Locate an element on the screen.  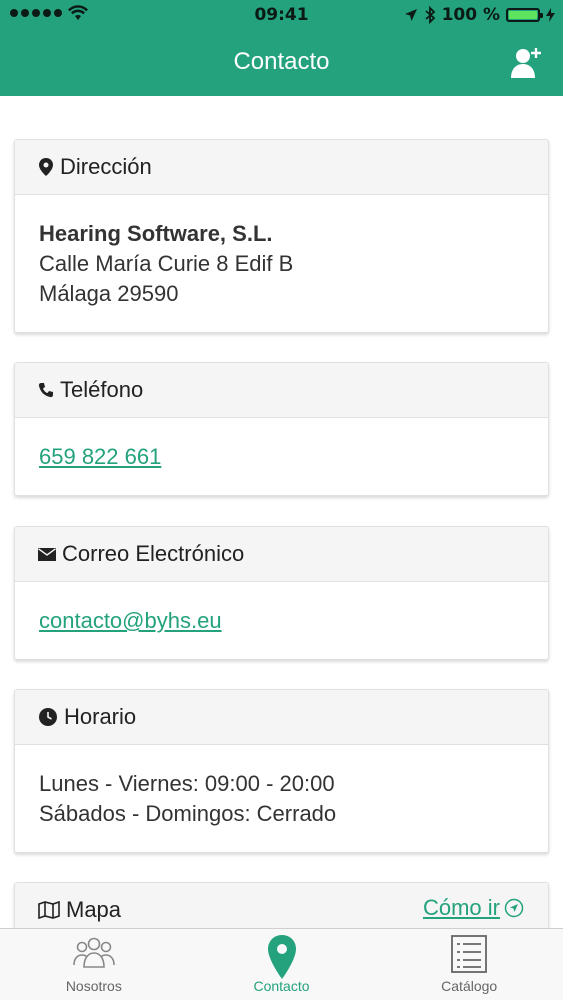
charging-icon is located at coordinates (550, 15).